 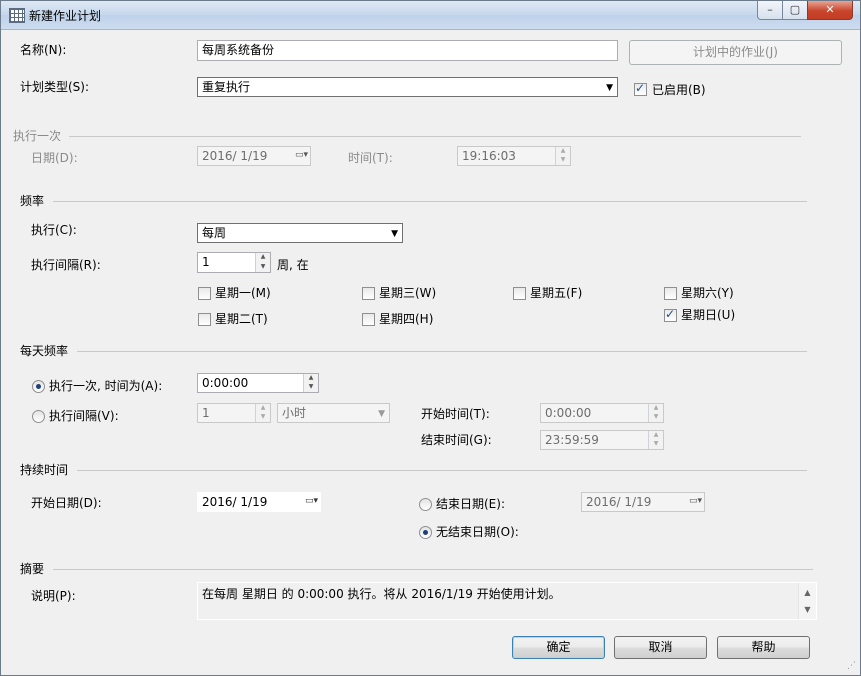 What do you see at coordinates (763, 647) in the screenshot?
I see `help-button: 帮助` at bounding box center [763, 647].